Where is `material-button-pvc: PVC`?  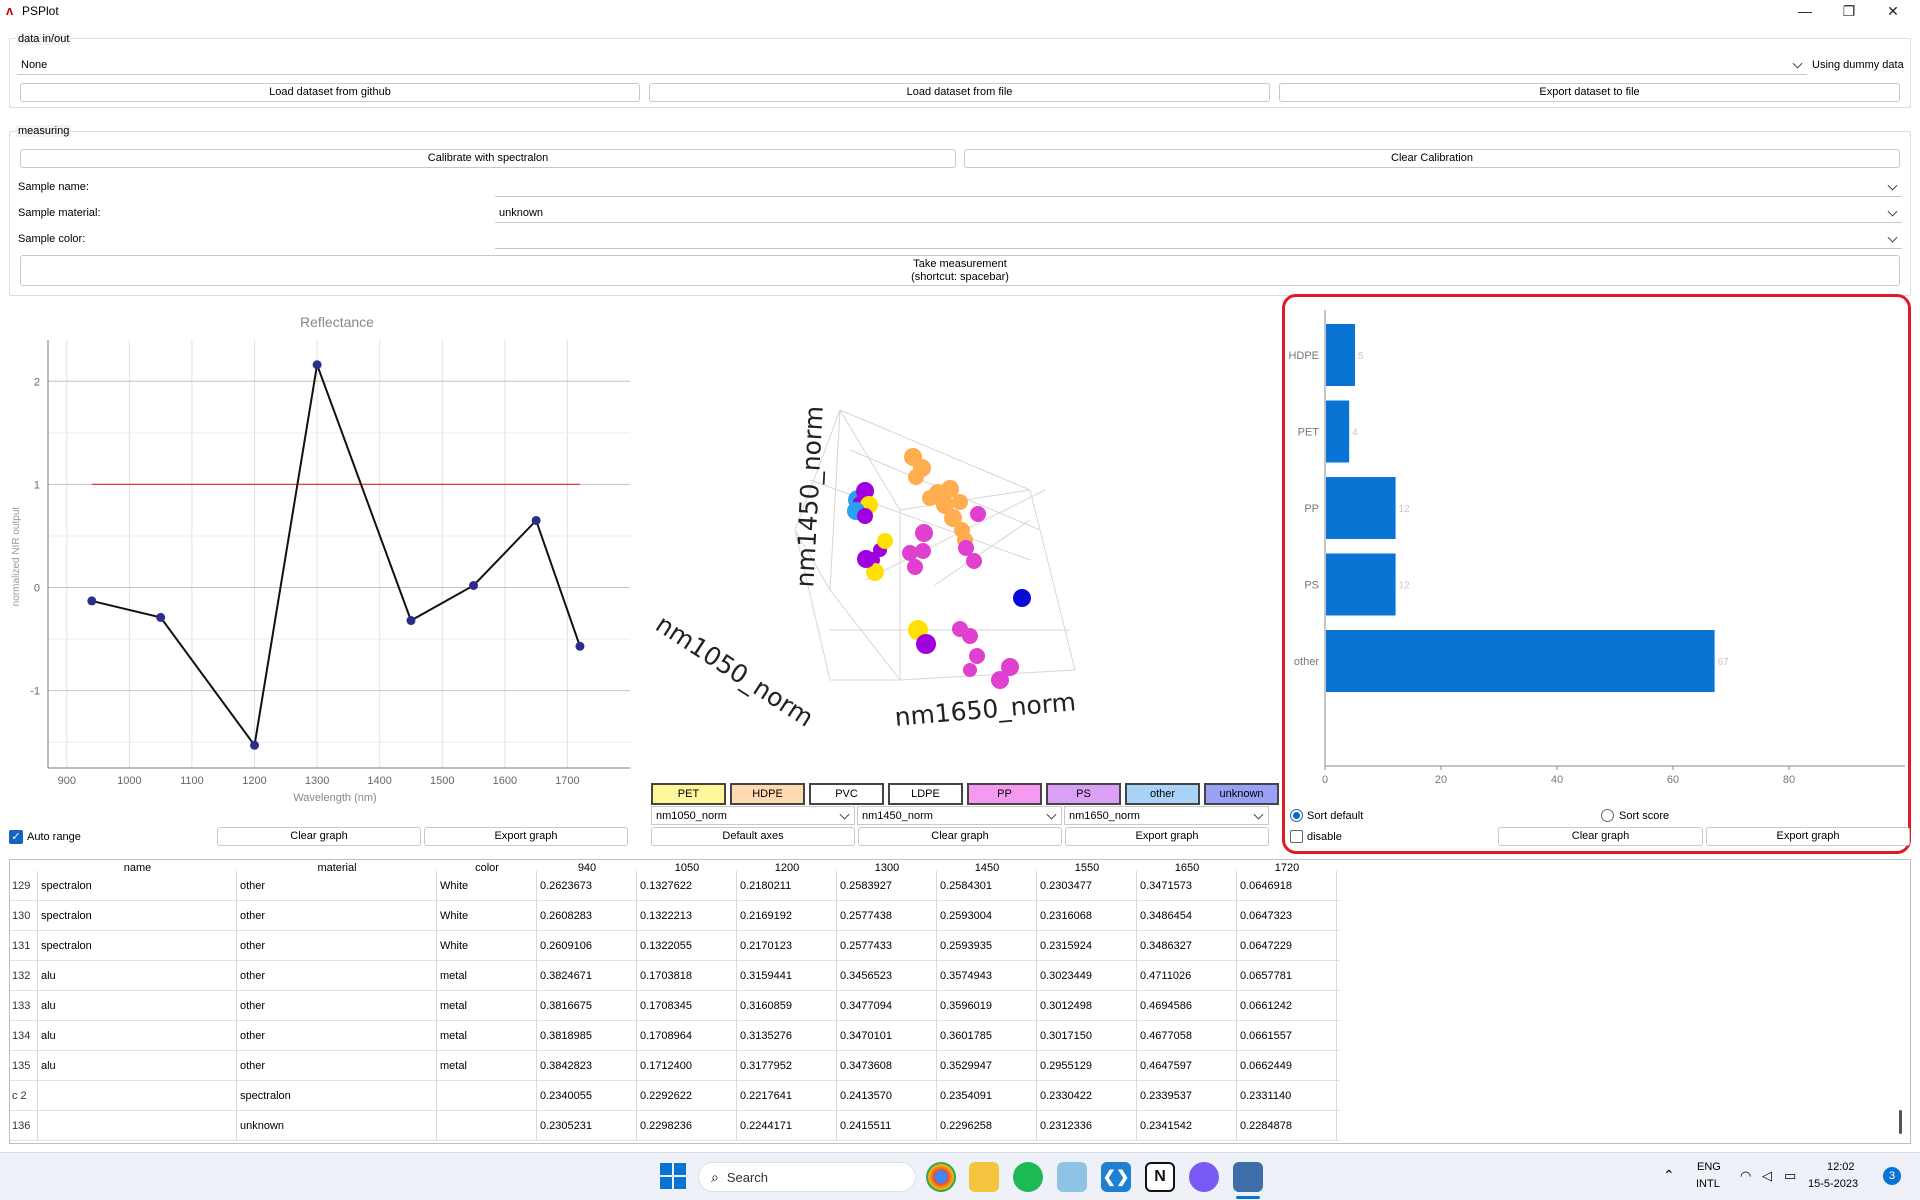 material-button-pvc: PVC is located at coordinates (846, 794).